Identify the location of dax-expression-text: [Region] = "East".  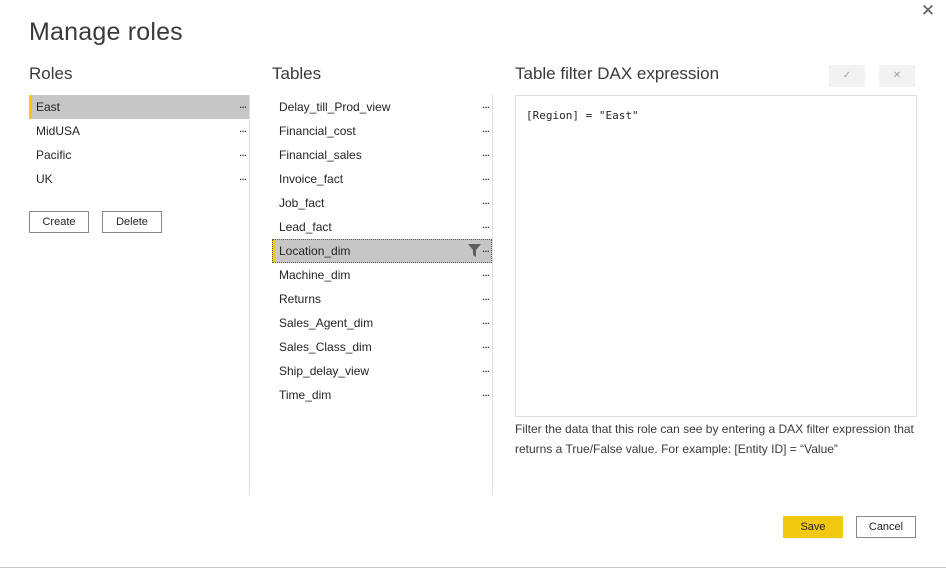
(582, 115).